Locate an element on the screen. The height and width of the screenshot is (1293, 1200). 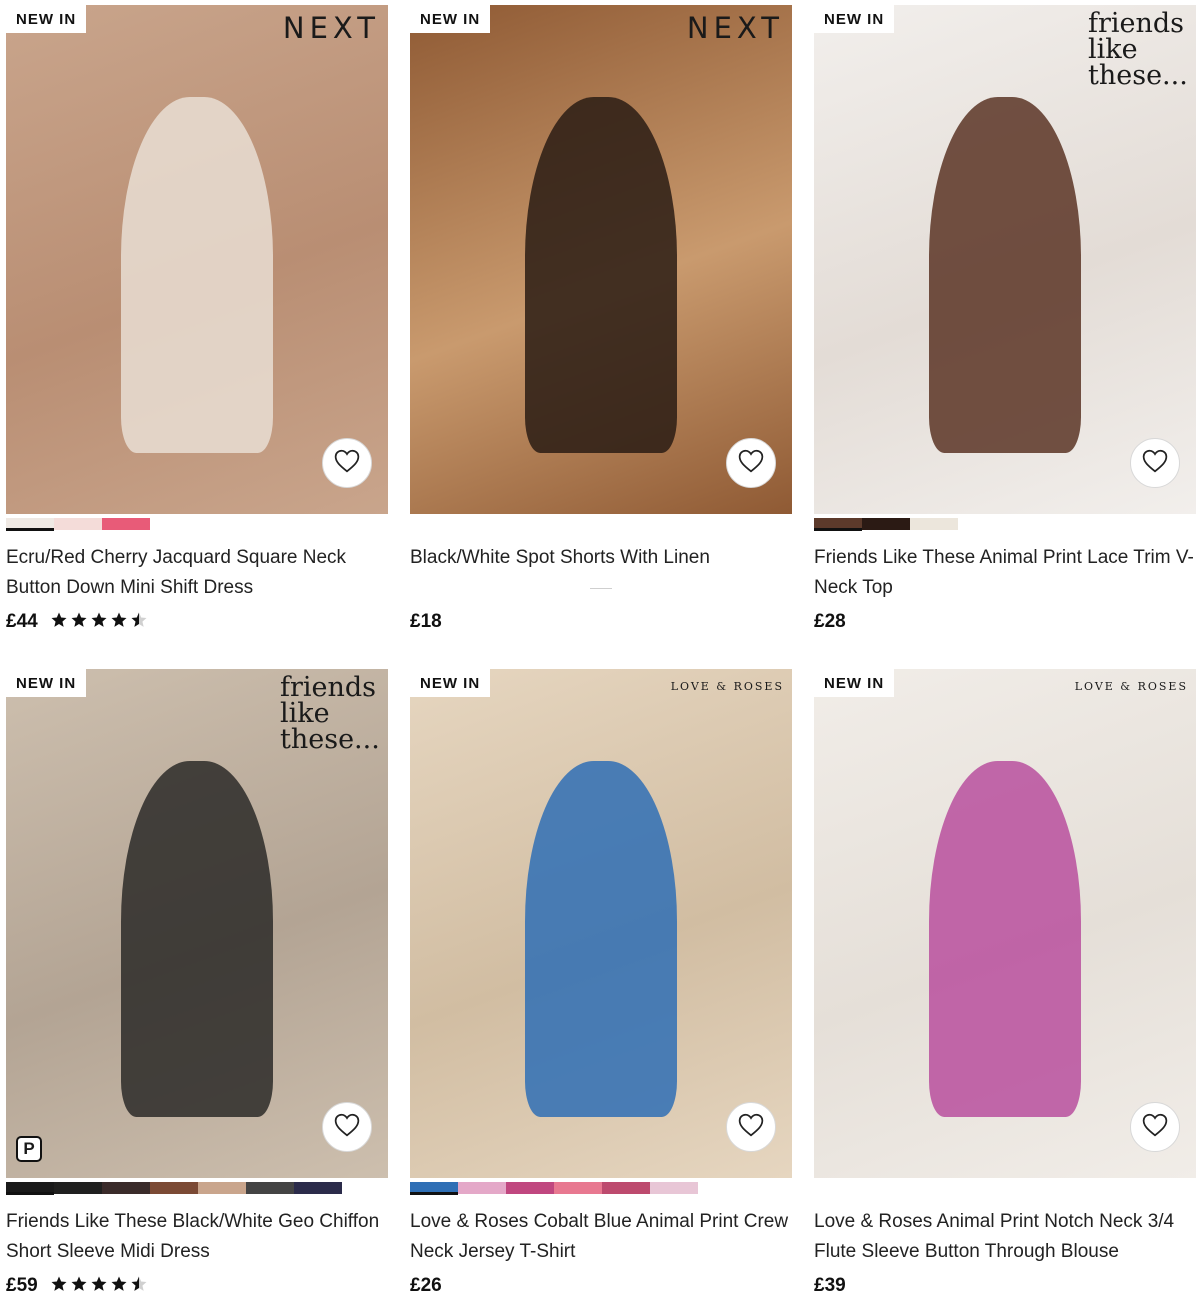
product-price: £59 is located at coordinates (22, 1284).